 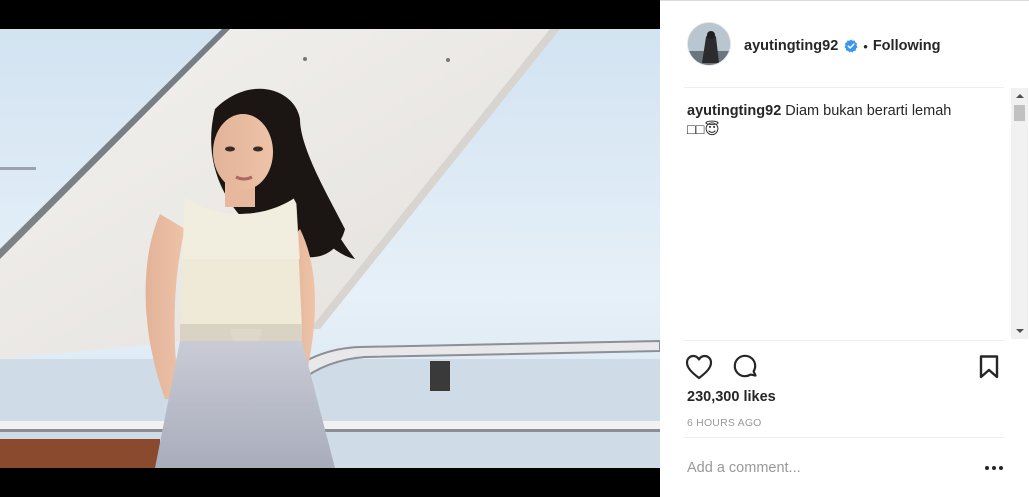 What do you see at coordinates (868, 111) in the screenshot?
I see `caption-text: Diam bukan berarti lemah` at bounding box center [868, 111].